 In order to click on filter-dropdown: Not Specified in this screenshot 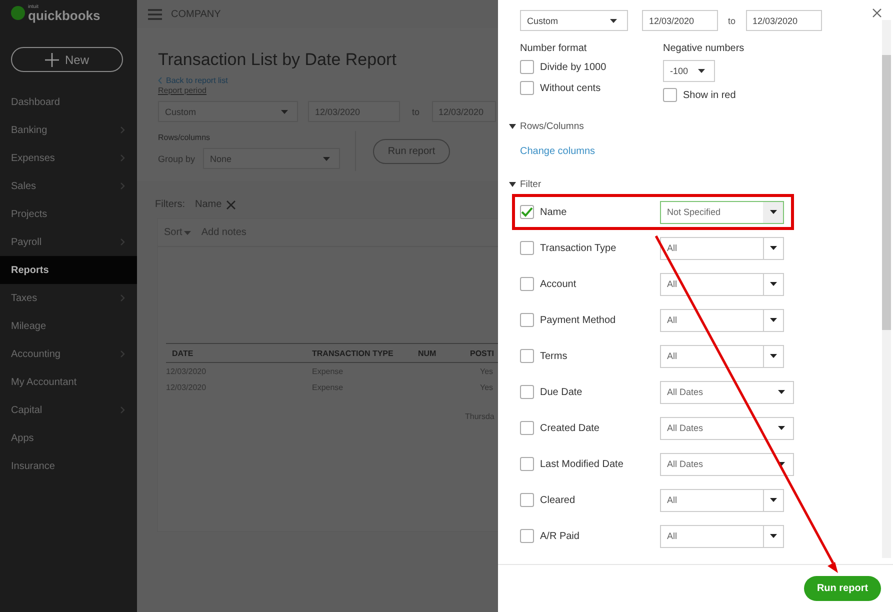, I will do `click(722, 212)`.